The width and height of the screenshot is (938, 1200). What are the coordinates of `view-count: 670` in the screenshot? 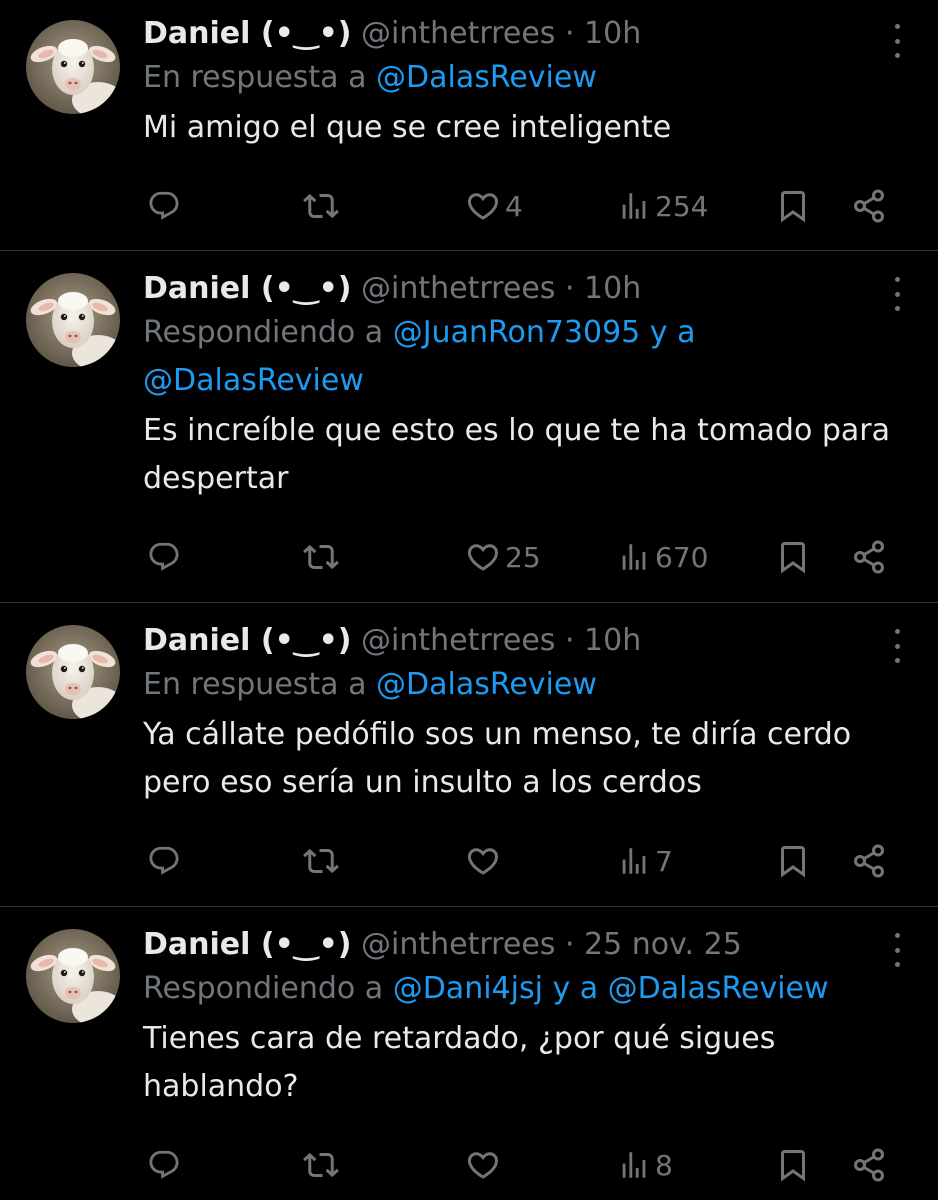 It's located at (682, 557).